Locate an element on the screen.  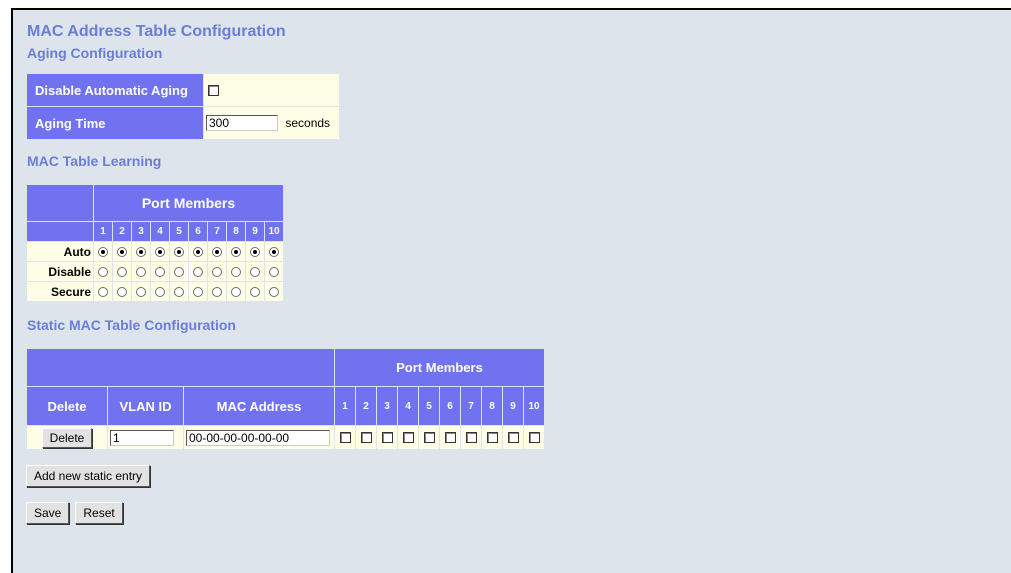
delete-entry-button: Delete is located at coordinates (67, 437).